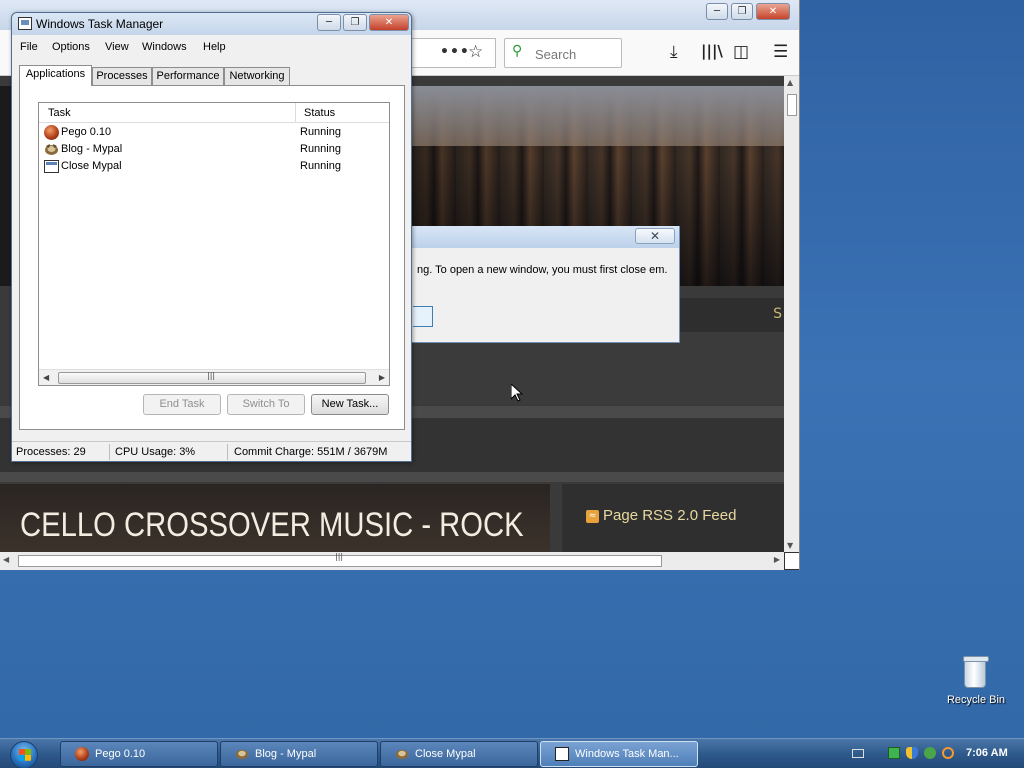 The width and height of the screenshot is (1024, 768). Describe the element at coordinates (392, 561) in the screenshot. I see `horizontal-scrollbar: ◀ ||| ▶` at that location.